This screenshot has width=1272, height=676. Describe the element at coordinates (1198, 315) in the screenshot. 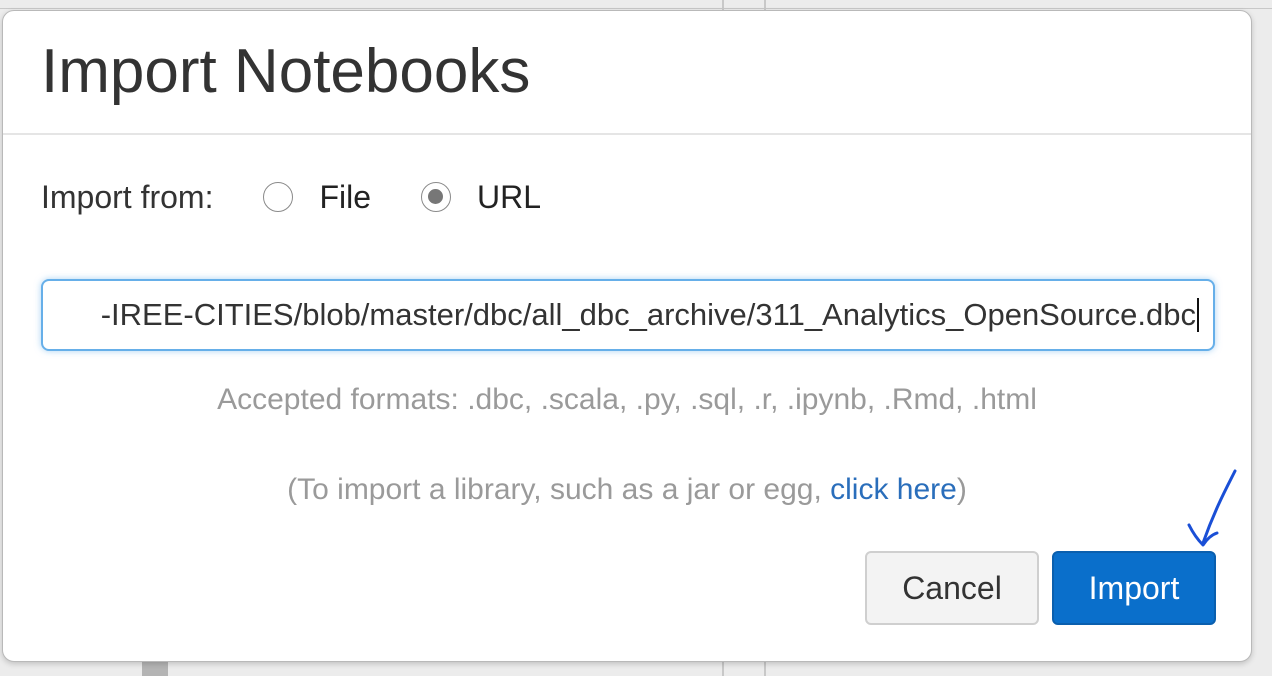

I see `text-caret` at that location.